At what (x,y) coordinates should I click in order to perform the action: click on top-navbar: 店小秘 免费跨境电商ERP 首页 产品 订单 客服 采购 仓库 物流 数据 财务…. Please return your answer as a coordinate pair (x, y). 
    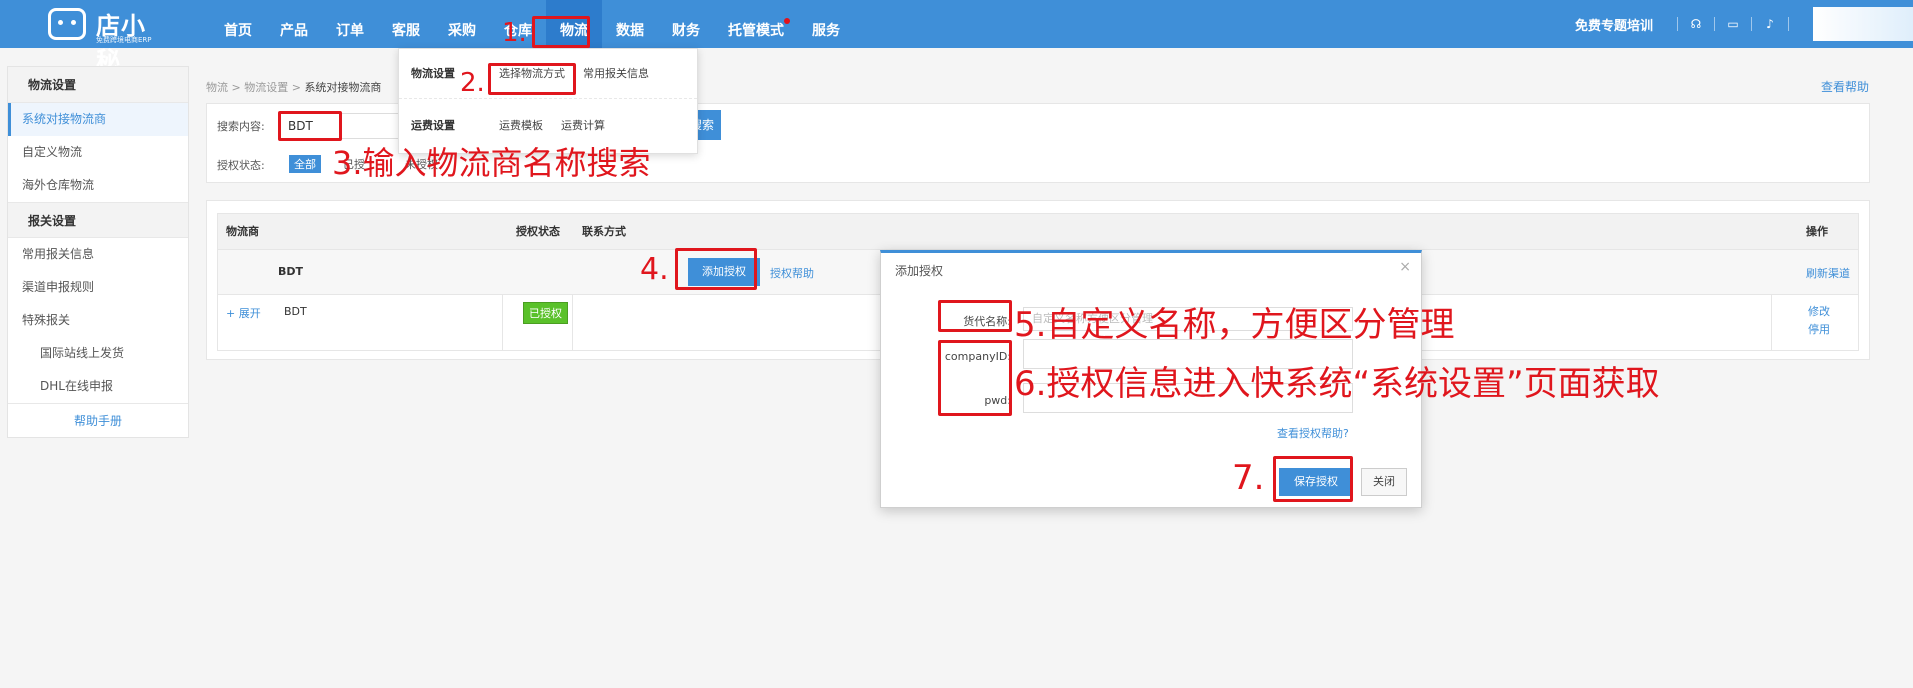
    Looking at the image, I should click on (956, 37).